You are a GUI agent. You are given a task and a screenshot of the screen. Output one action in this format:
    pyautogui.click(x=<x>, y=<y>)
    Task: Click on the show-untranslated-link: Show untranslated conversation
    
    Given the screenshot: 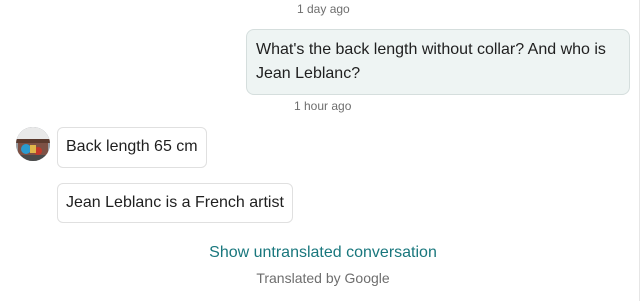 What is the action you would take?
    pyautogui.click(x=320, y=253)
    